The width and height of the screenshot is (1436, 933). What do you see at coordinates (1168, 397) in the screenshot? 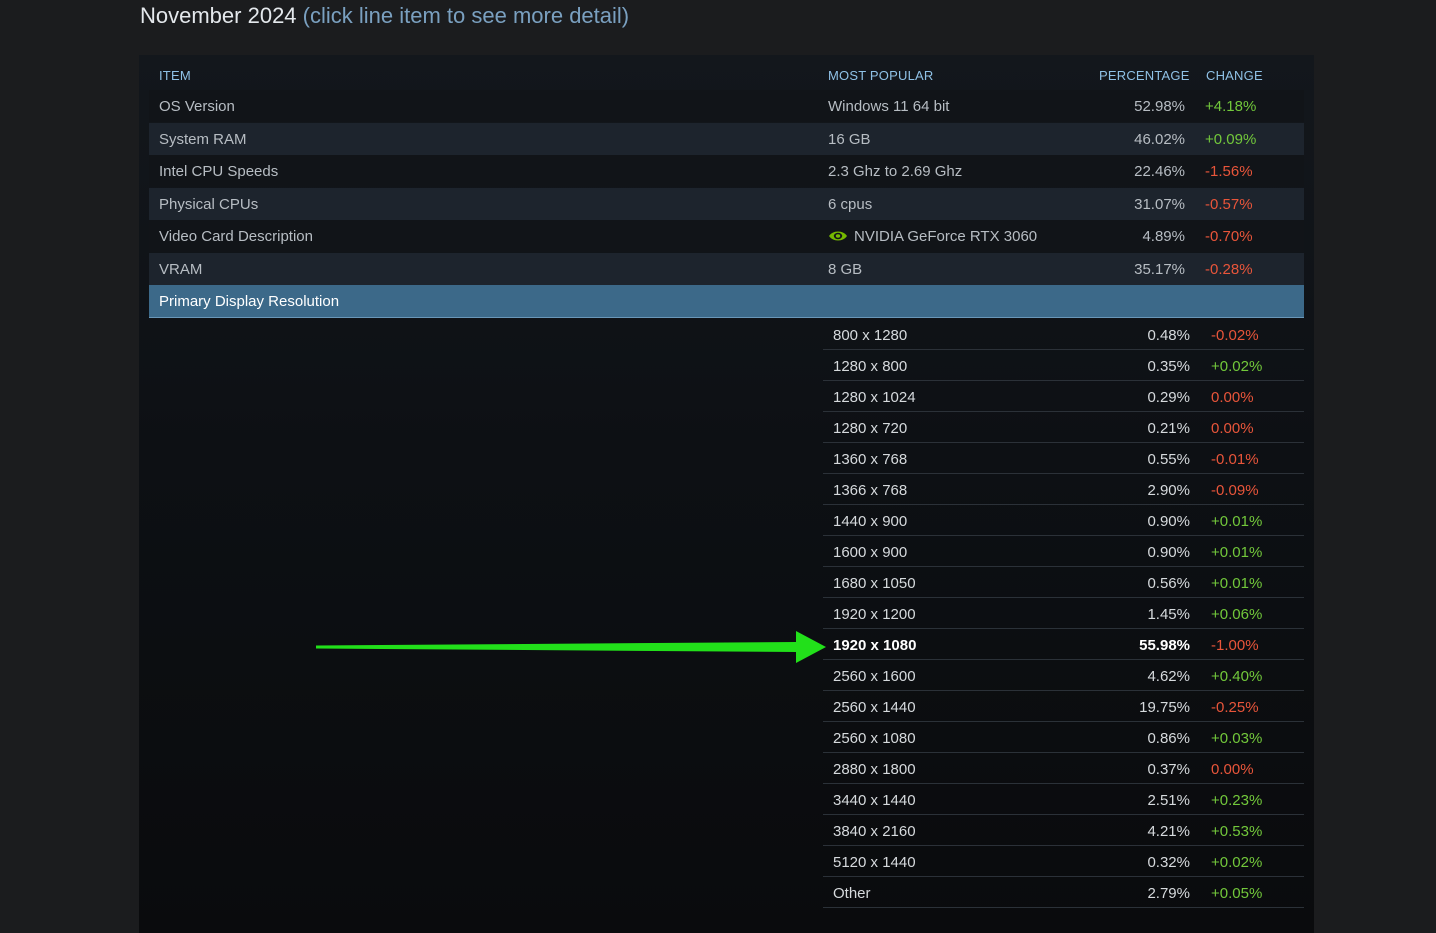
I see `resolution-percentage: 0.29%` at bounding box center [1168, 397].